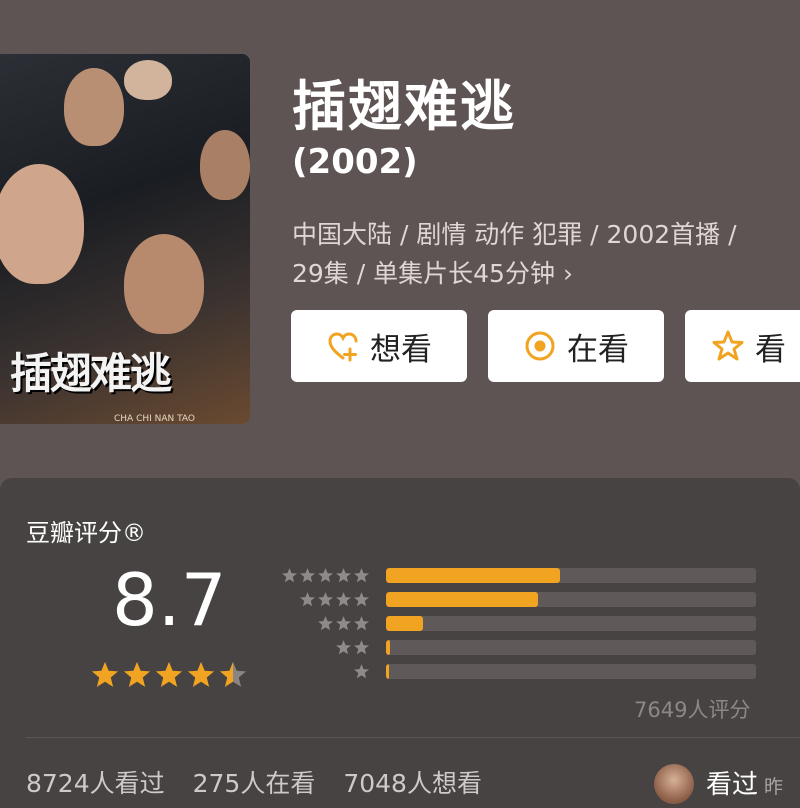  I want to click on chevron-right-icon: ›, so click(567, 273).